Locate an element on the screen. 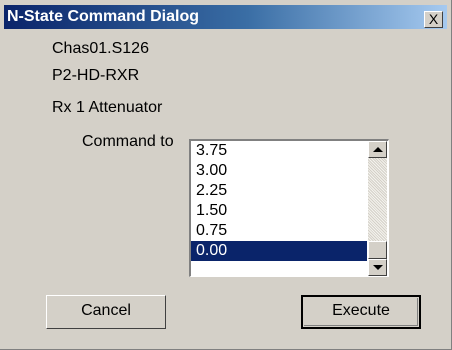 The image size is (452, 350). scrollbar-thumb is located at coordinates (377, 250).